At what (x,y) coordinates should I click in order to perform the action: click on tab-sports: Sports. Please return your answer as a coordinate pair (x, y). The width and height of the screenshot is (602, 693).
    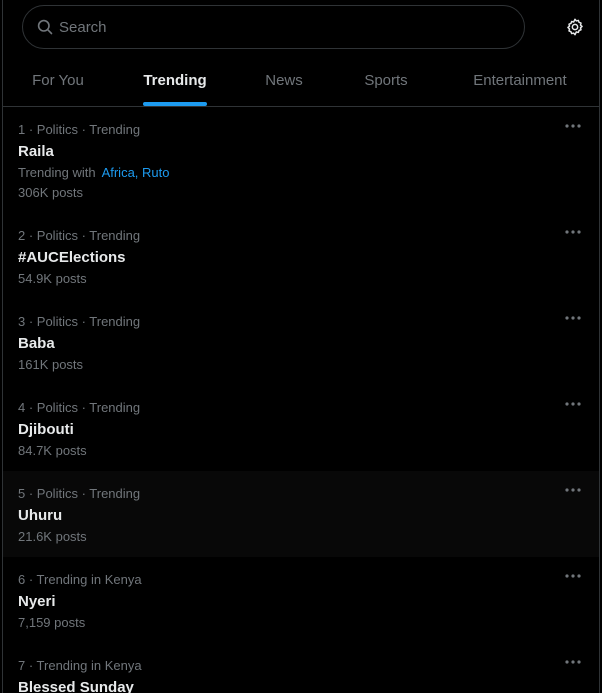
    Looking at the image, I should click on (386, 80).